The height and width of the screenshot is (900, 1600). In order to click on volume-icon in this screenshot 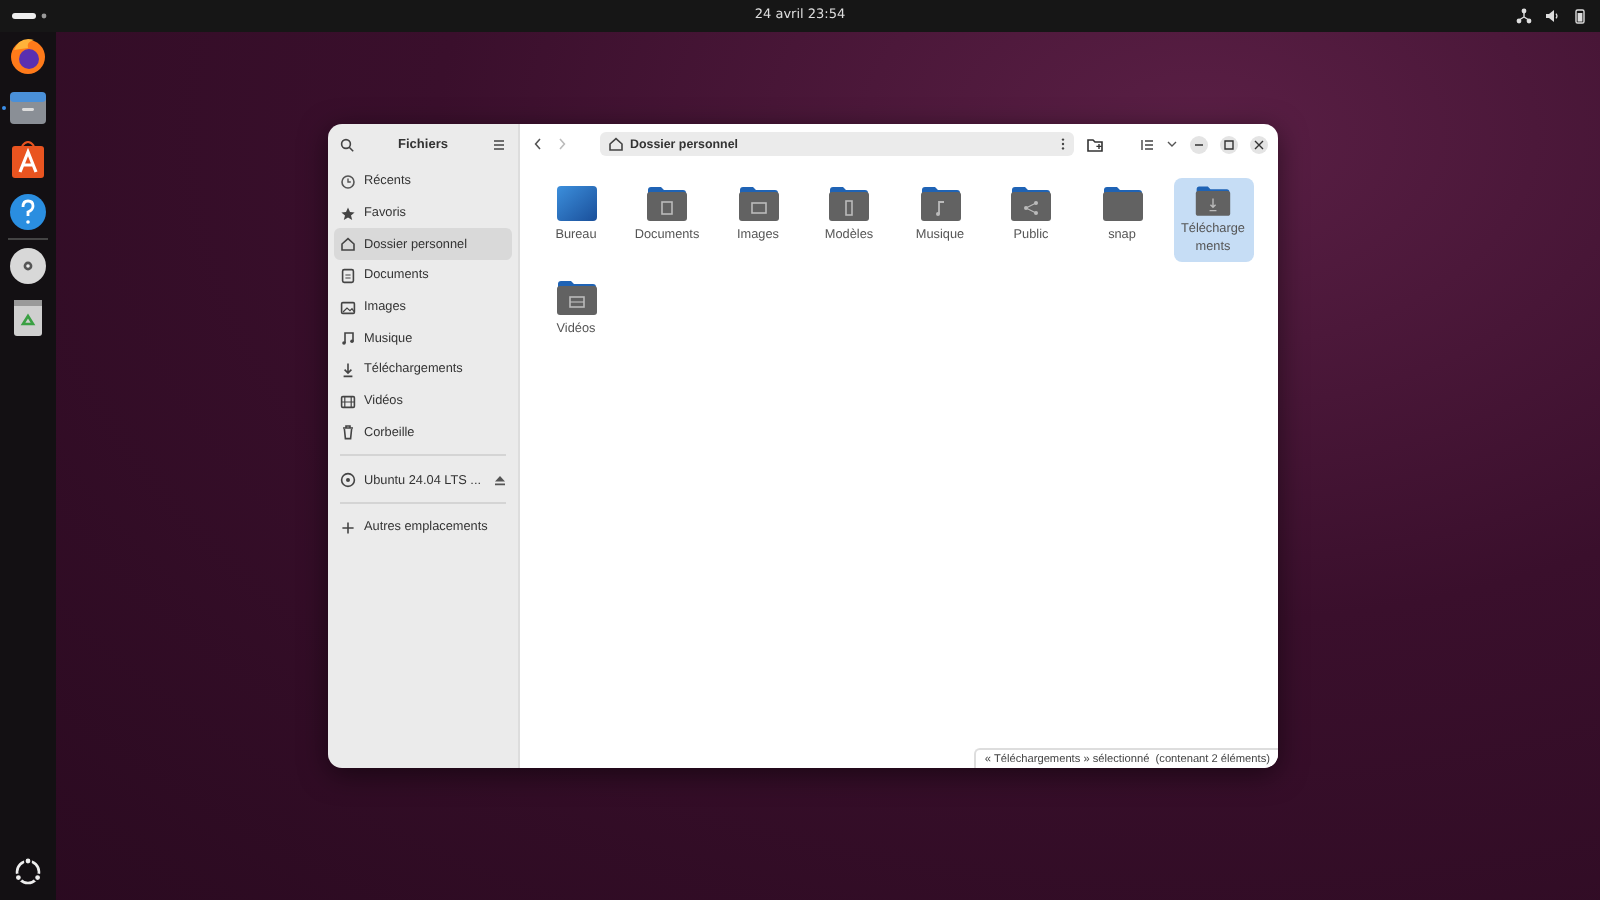, I will do `click(1552, 16)`.